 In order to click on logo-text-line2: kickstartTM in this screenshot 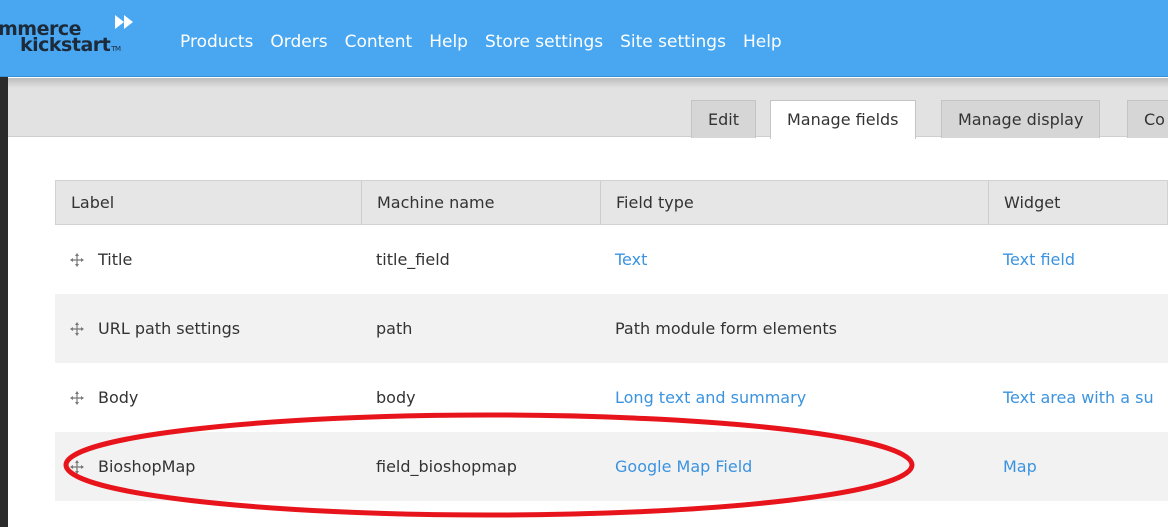, I will do `click(70, 45)`.